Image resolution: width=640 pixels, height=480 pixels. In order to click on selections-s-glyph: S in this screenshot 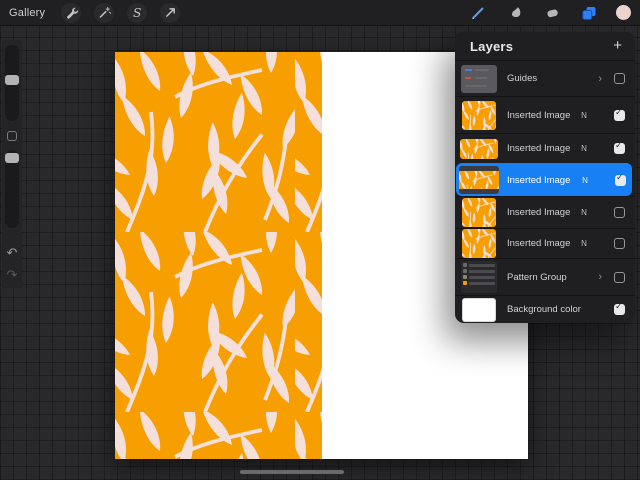, I will do `click(137, 12)`.